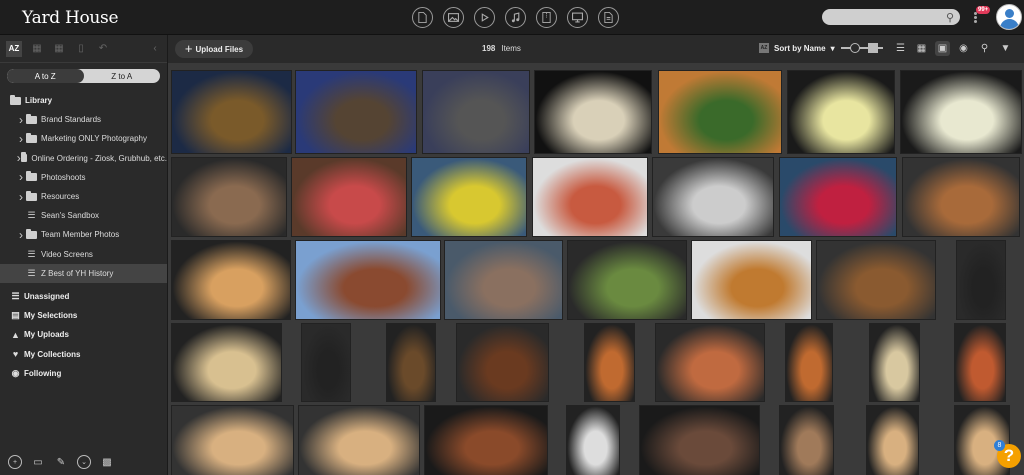 This screenshot has width=1024, height=475. What do you see at coordinates (1009, 17) in the screenshot?
I see `avatar` at bounding box center [1009, 17].